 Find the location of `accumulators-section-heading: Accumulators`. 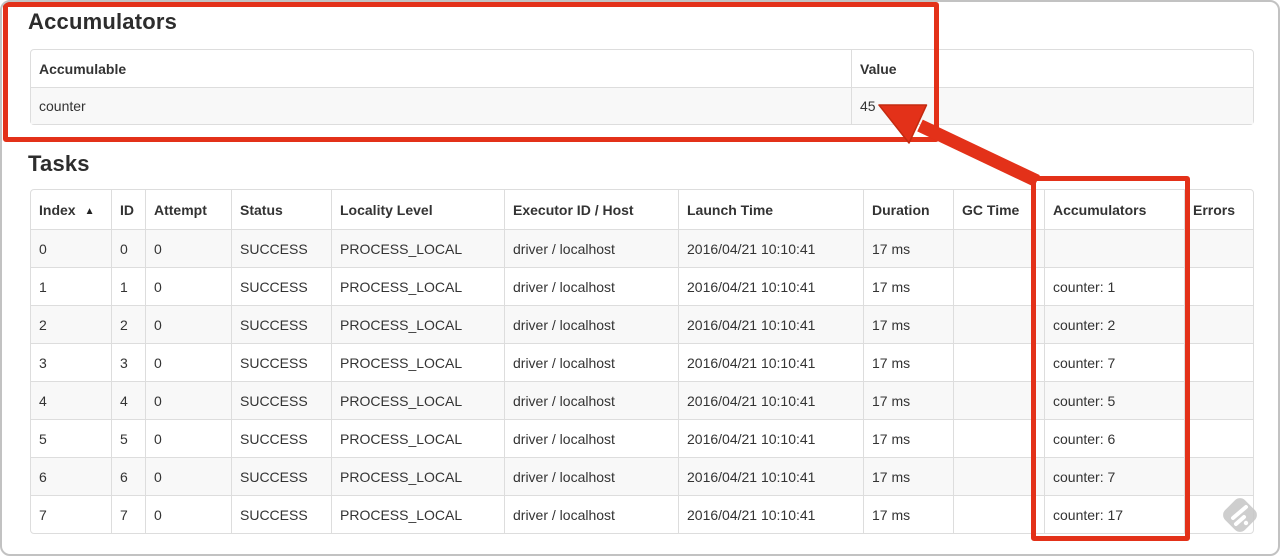

accumulators-section-heading: Accumulators is located at coordinates (103, 21).